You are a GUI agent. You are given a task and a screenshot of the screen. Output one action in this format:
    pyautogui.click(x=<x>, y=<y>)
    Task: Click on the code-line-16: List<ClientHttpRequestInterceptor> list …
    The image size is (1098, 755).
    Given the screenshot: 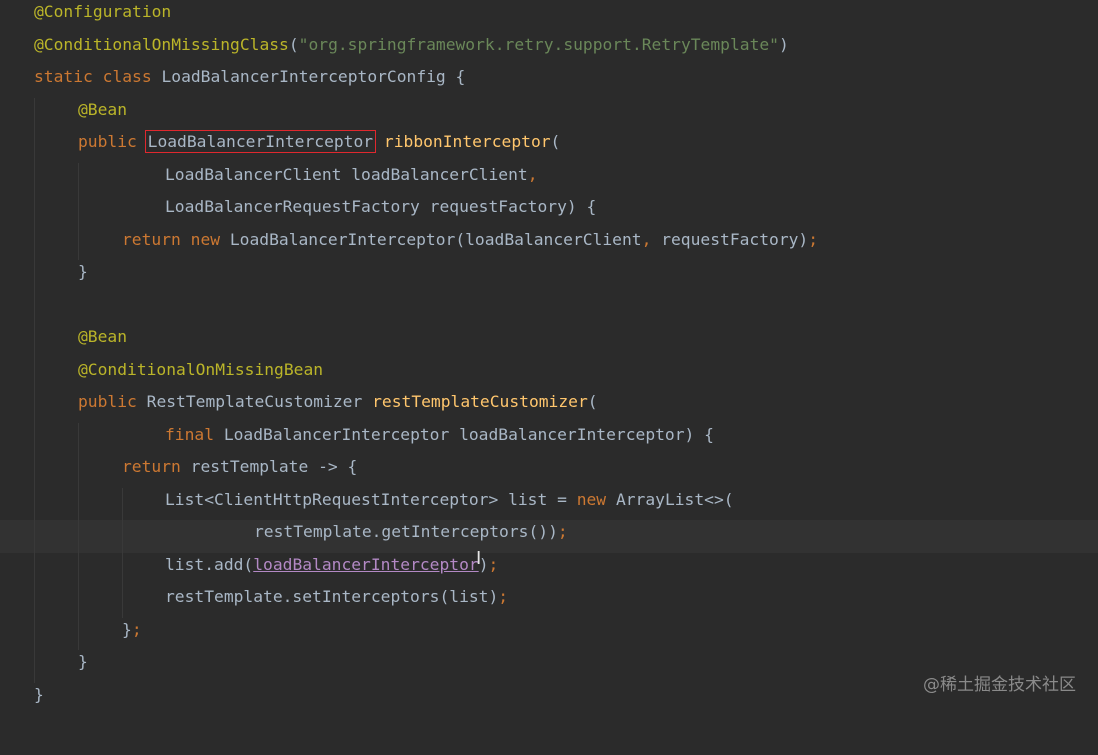 What is the action you would take?
    pyautogui.click(x=549, y=503)
    